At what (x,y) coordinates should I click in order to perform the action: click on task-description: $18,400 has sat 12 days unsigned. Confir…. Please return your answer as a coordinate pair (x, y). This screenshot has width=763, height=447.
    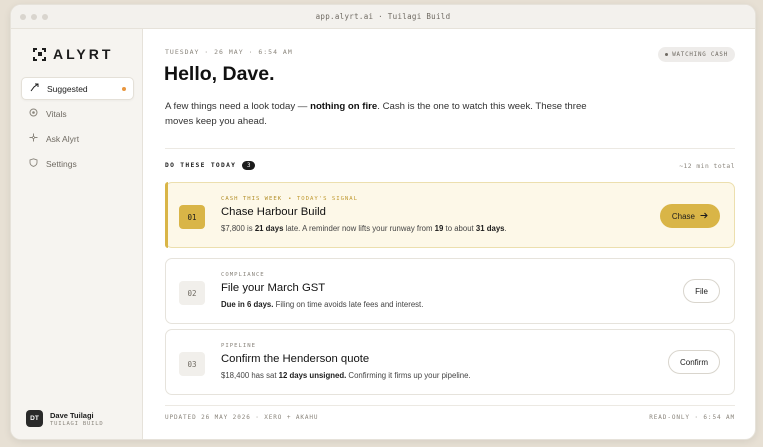
    Looking at the image, I should click on (346, 375).